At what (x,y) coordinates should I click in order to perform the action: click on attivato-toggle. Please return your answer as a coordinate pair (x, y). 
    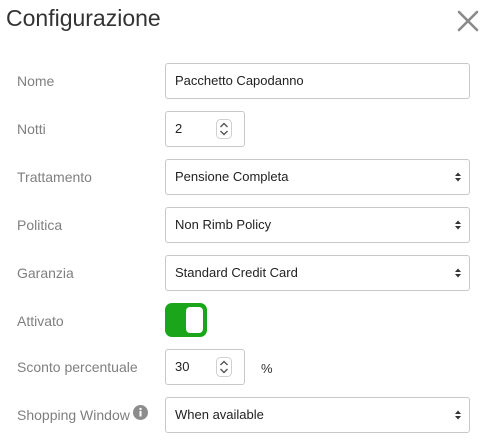
    Looking at the image, I should click on (186, 320).